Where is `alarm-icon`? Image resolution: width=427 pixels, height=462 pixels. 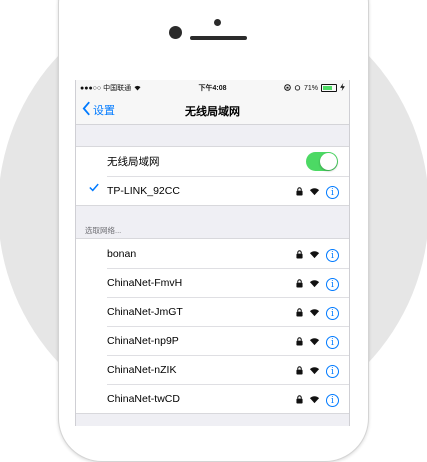 alarm-icon is located at coordinates (297, 88).